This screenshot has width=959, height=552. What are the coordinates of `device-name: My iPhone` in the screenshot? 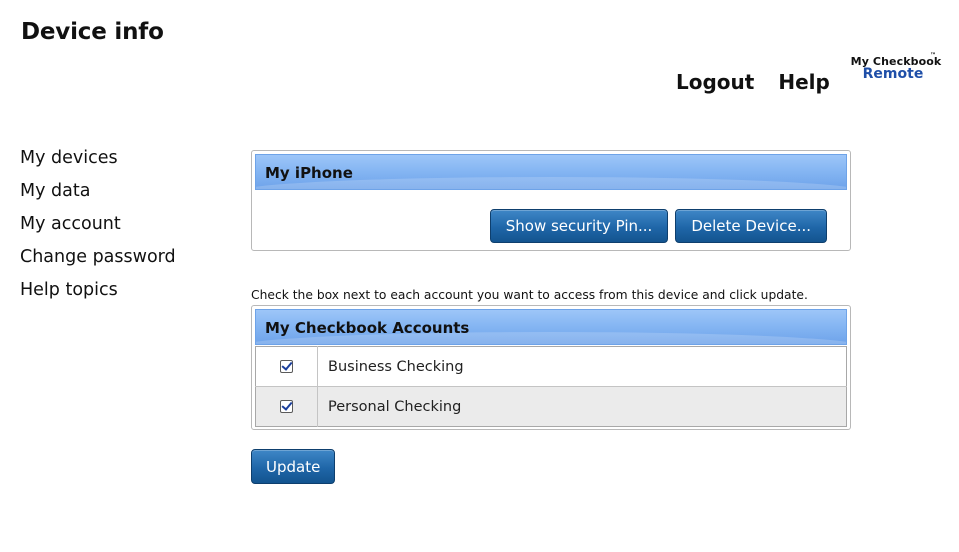 It's located at (309, 173).